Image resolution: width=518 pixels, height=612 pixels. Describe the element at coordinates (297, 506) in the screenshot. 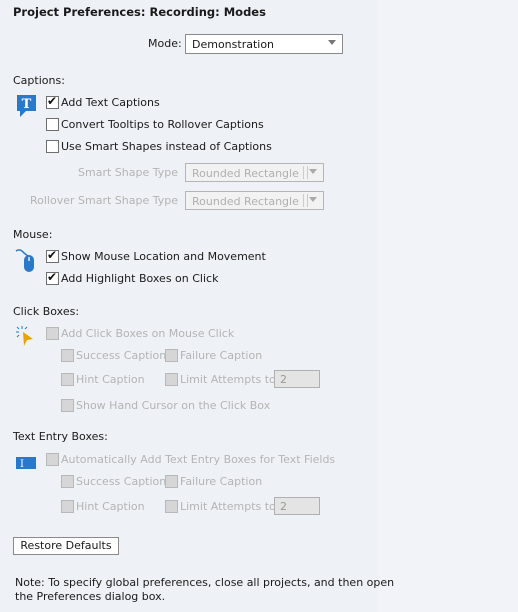

I see `te-limit-attempts-input: 2` at that location.